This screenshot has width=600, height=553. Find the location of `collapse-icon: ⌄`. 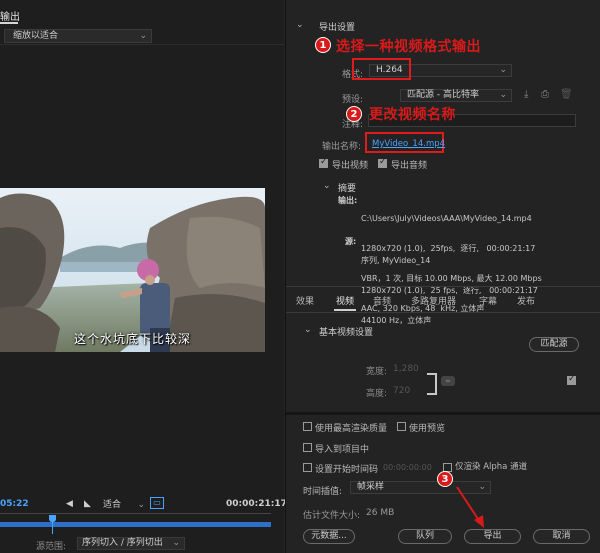

collapse-icon: ⌄ is located at coordinates (300, 25).